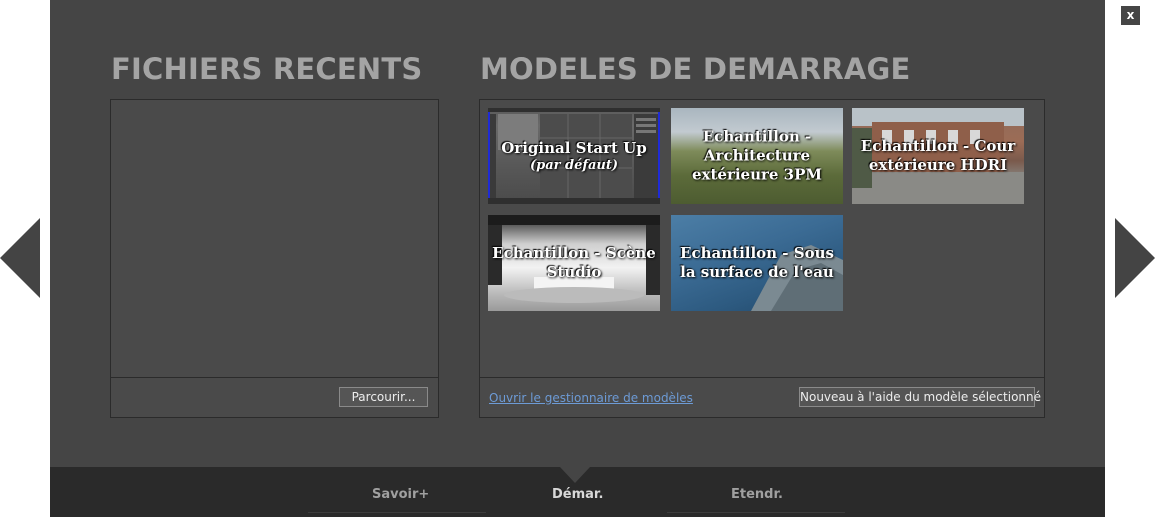  I want to click on template-label: Echantillon - Sous la surface de l'eau, so click(757, 262).